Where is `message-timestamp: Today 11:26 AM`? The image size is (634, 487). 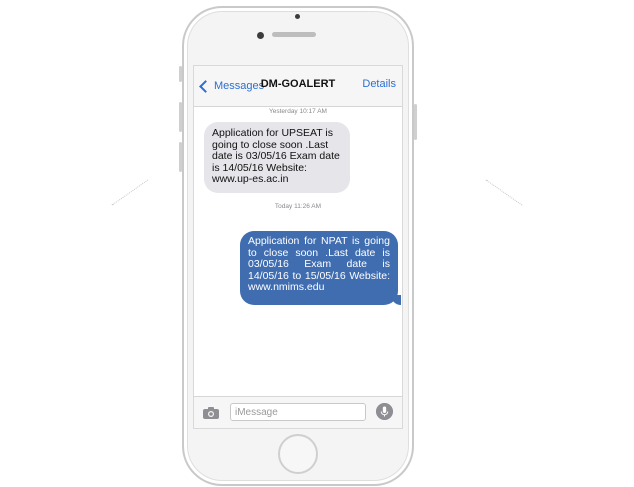 message-timestamp: Today 11:26 AM is located at coordinates (298, 206).